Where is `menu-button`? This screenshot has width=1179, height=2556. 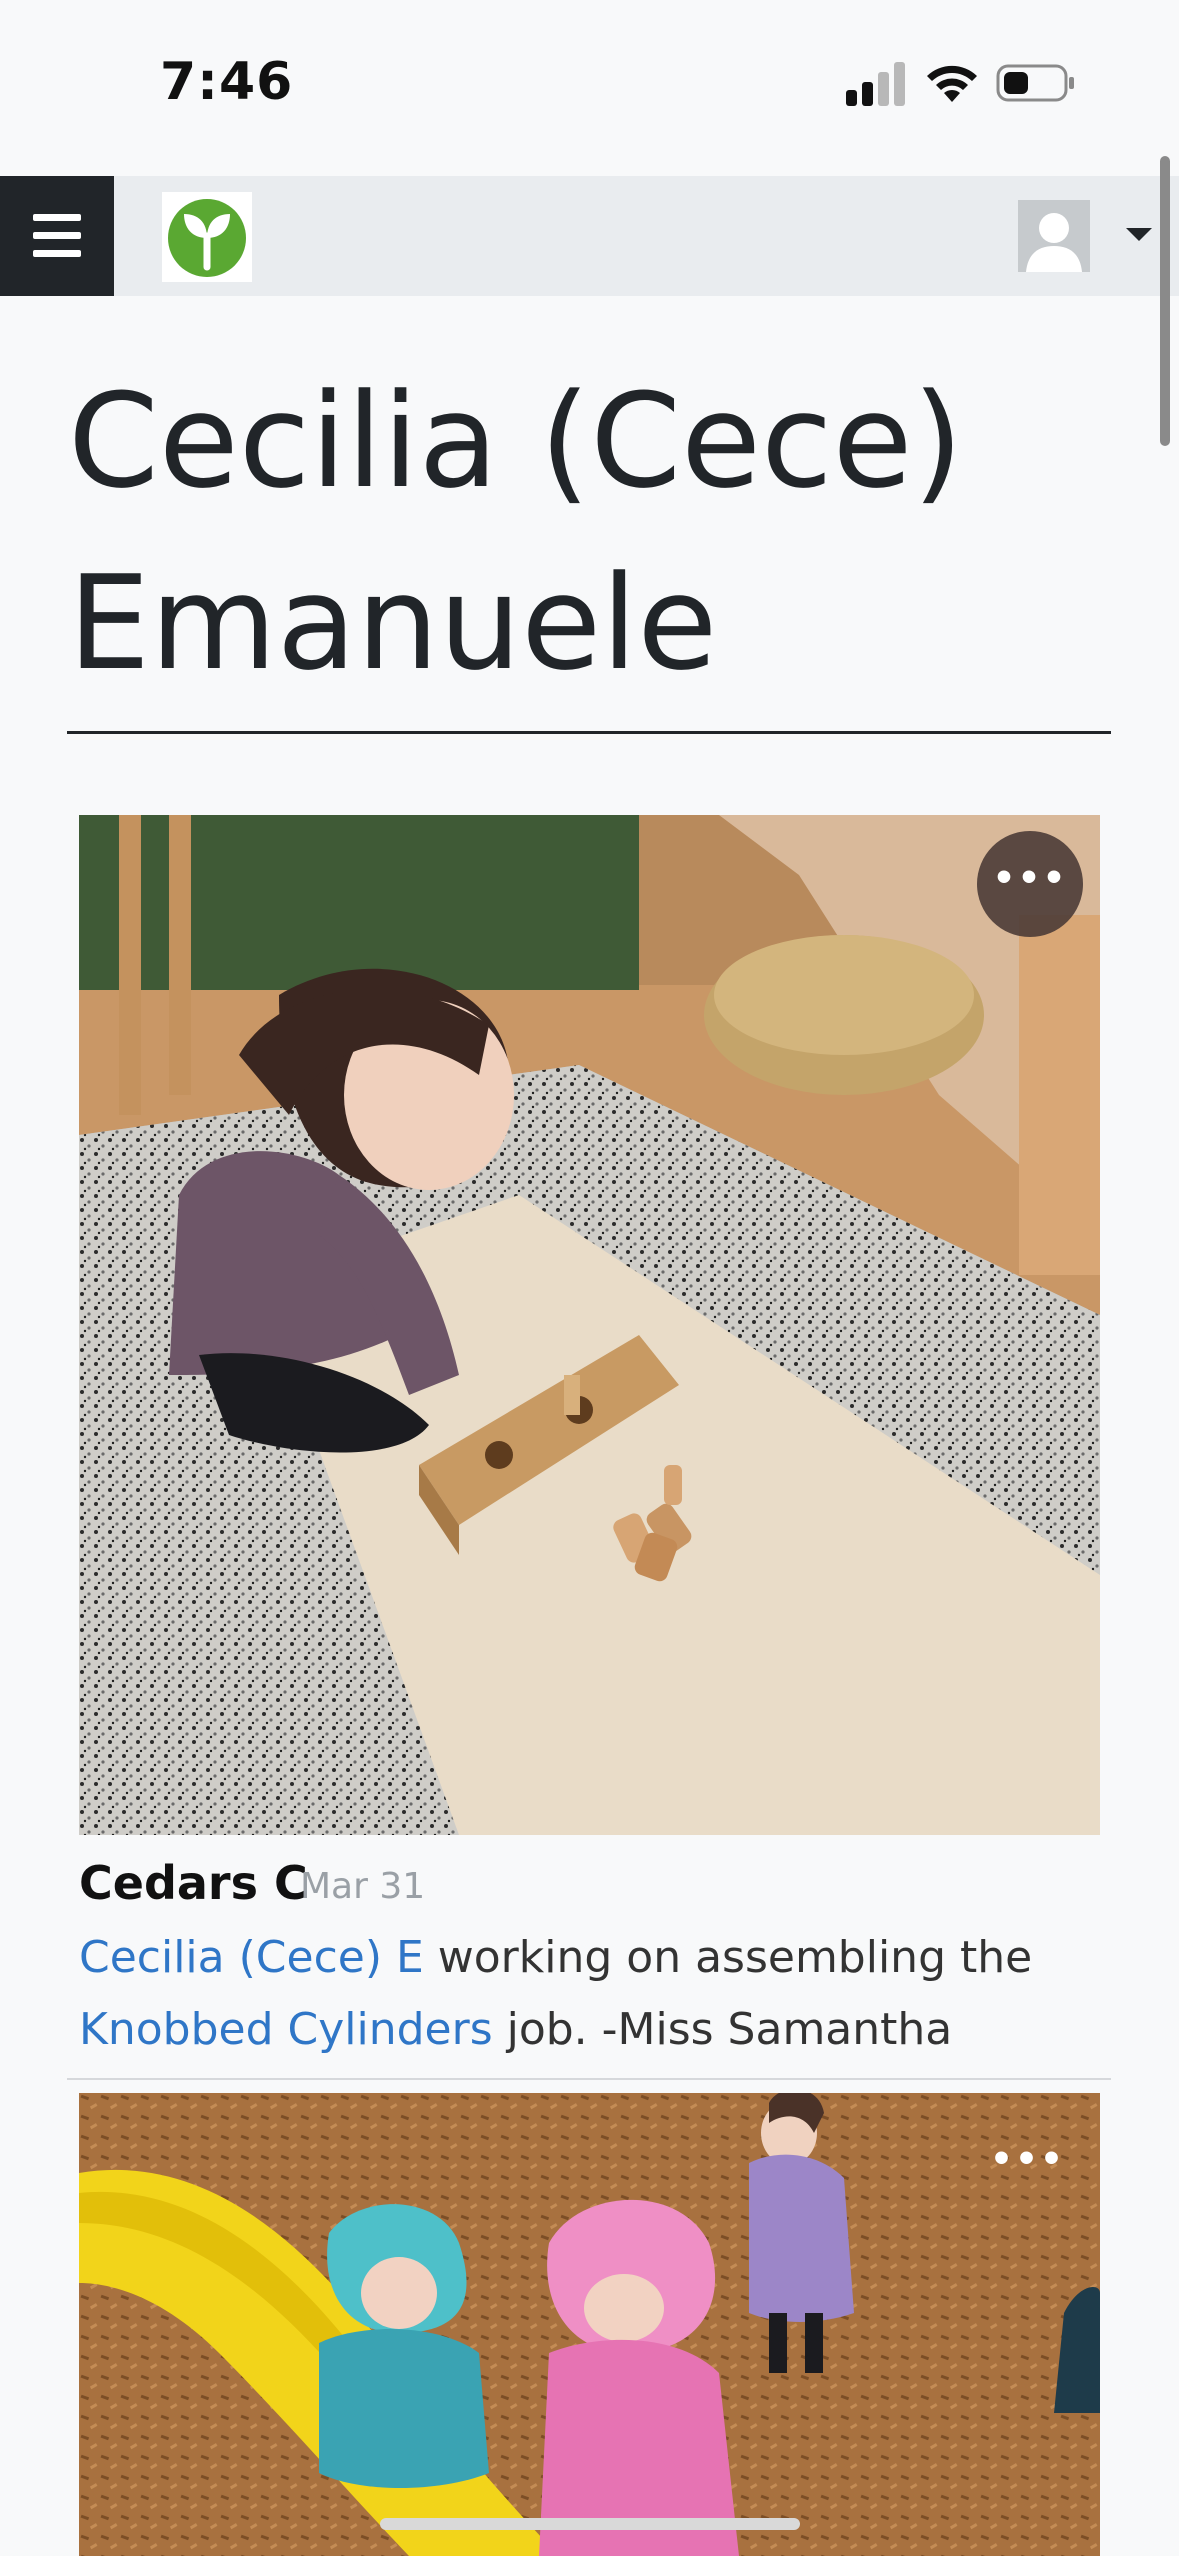 menu-button is located at coordinates (57, 236).